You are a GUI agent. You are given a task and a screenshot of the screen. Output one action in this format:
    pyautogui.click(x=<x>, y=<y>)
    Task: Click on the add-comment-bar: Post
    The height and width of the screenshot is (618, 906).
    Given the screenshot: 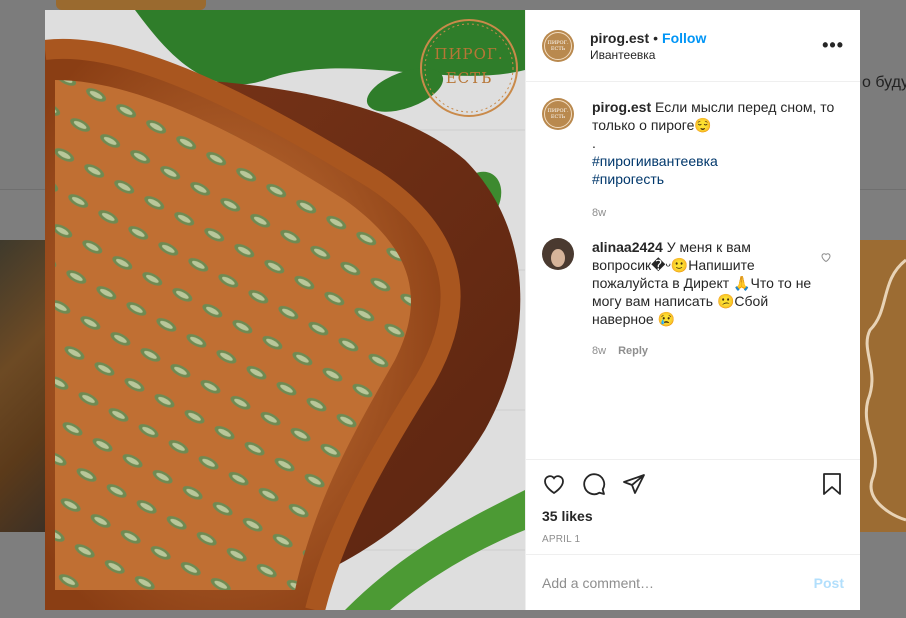 What is the action you would take?
    pyautogui.click(x=693, y=582)
    